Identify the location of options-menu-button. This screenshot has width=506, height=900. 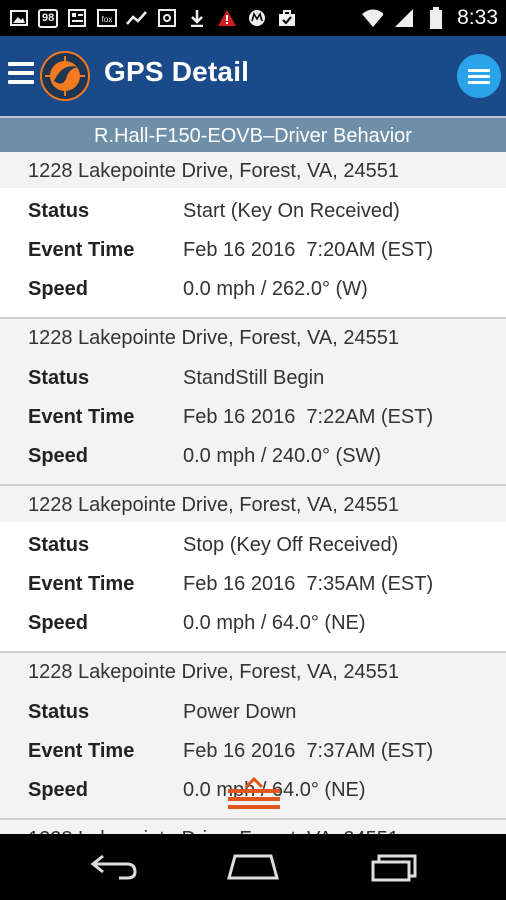
(479, 76).